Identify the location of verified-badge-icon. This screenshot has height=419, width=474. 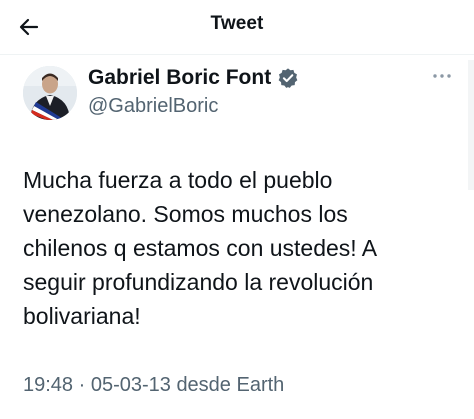
(288, 78).